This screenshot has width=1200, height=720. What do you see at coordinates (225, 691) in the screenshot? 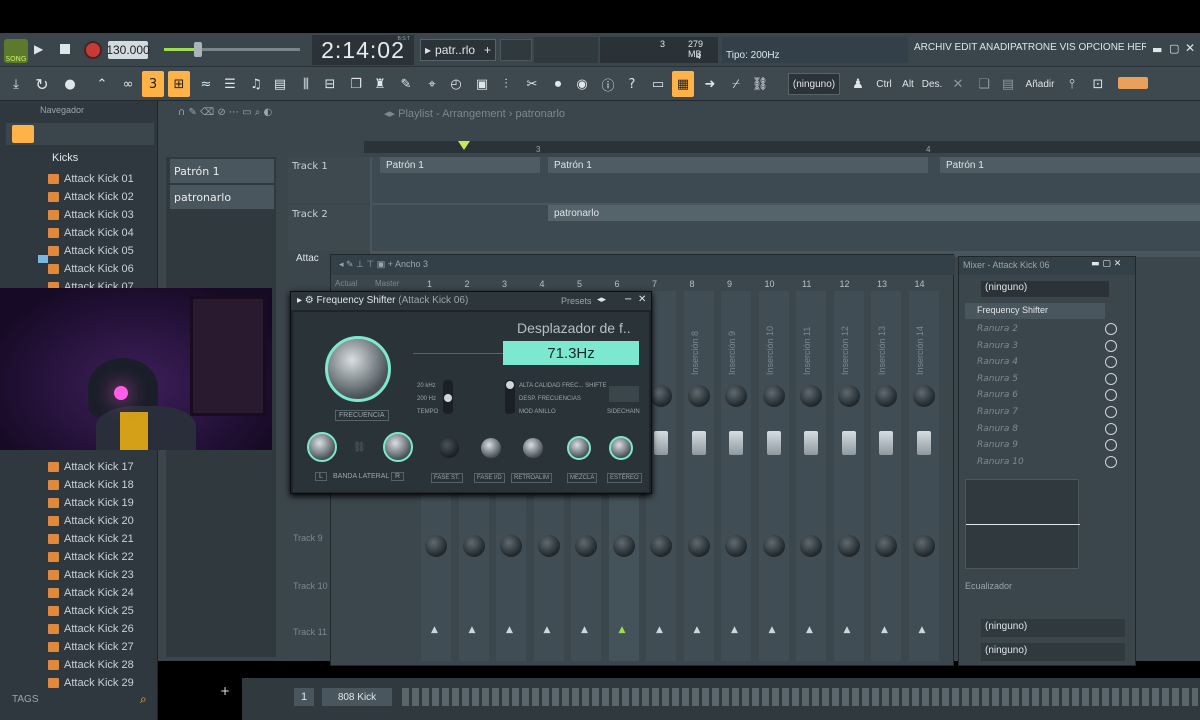
I see `add-channel-icon: +` at bounding box center [225, 691].